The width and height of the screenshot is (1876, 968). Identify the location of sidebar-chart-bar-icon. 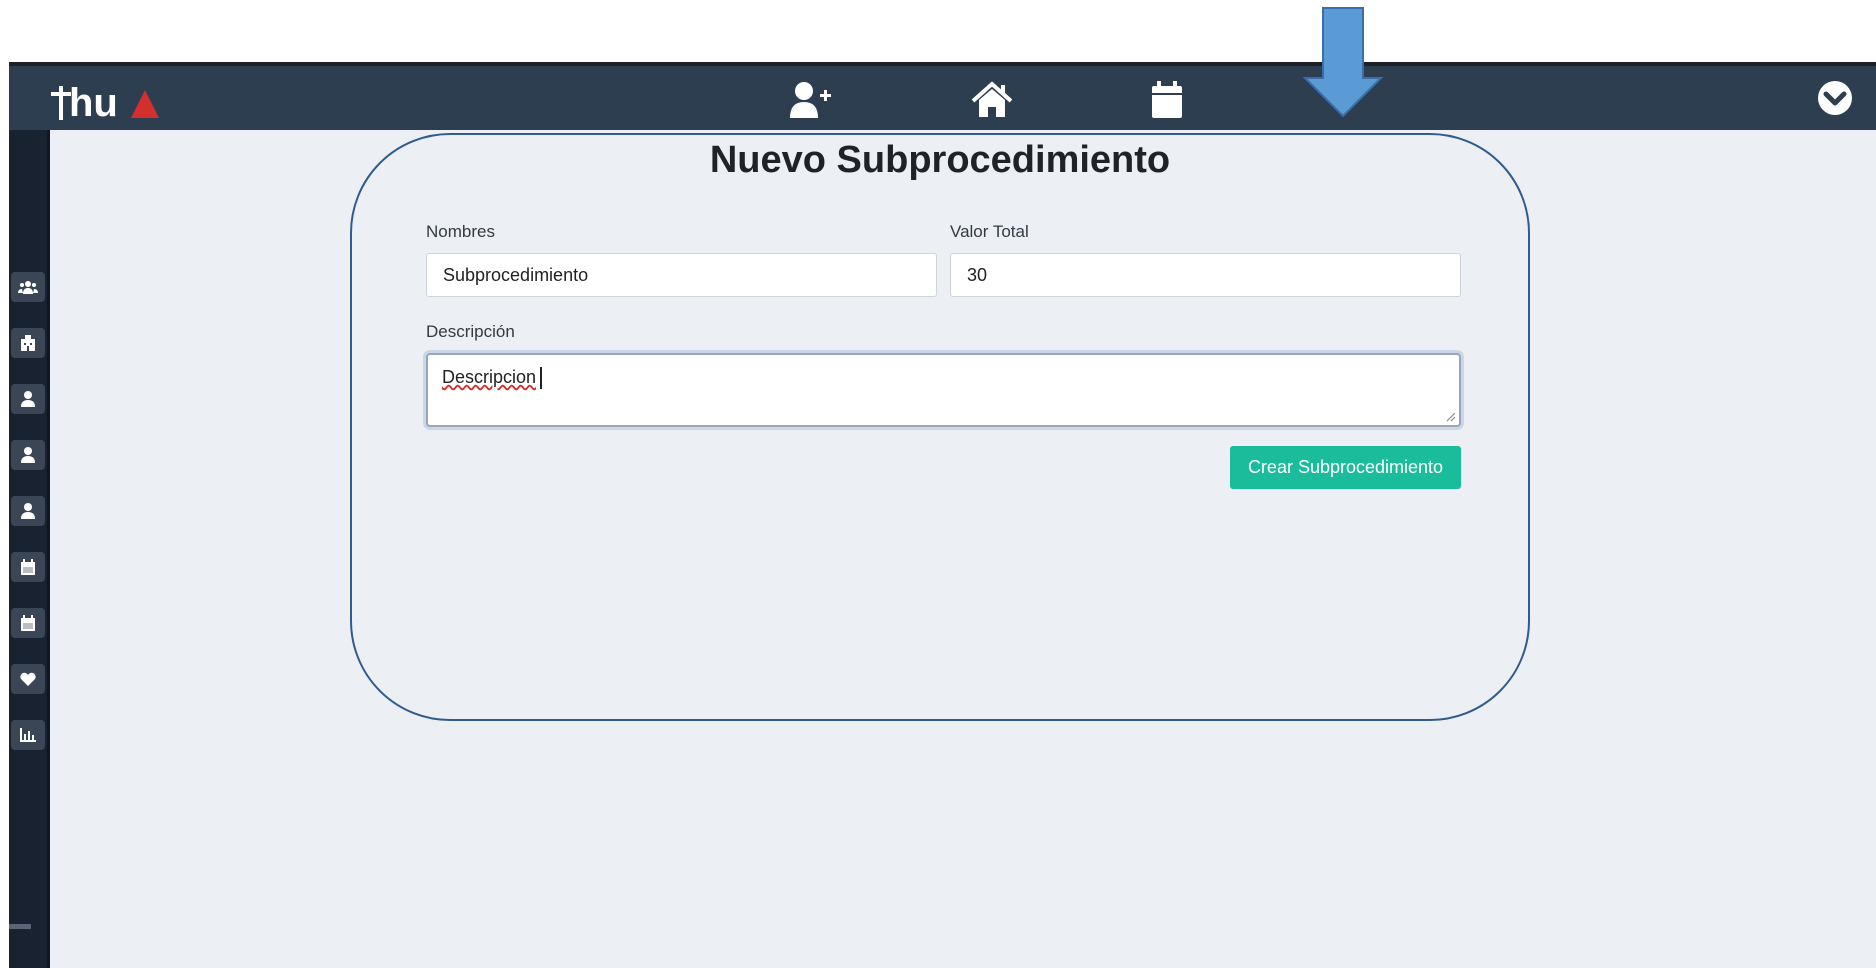
(28, 735).